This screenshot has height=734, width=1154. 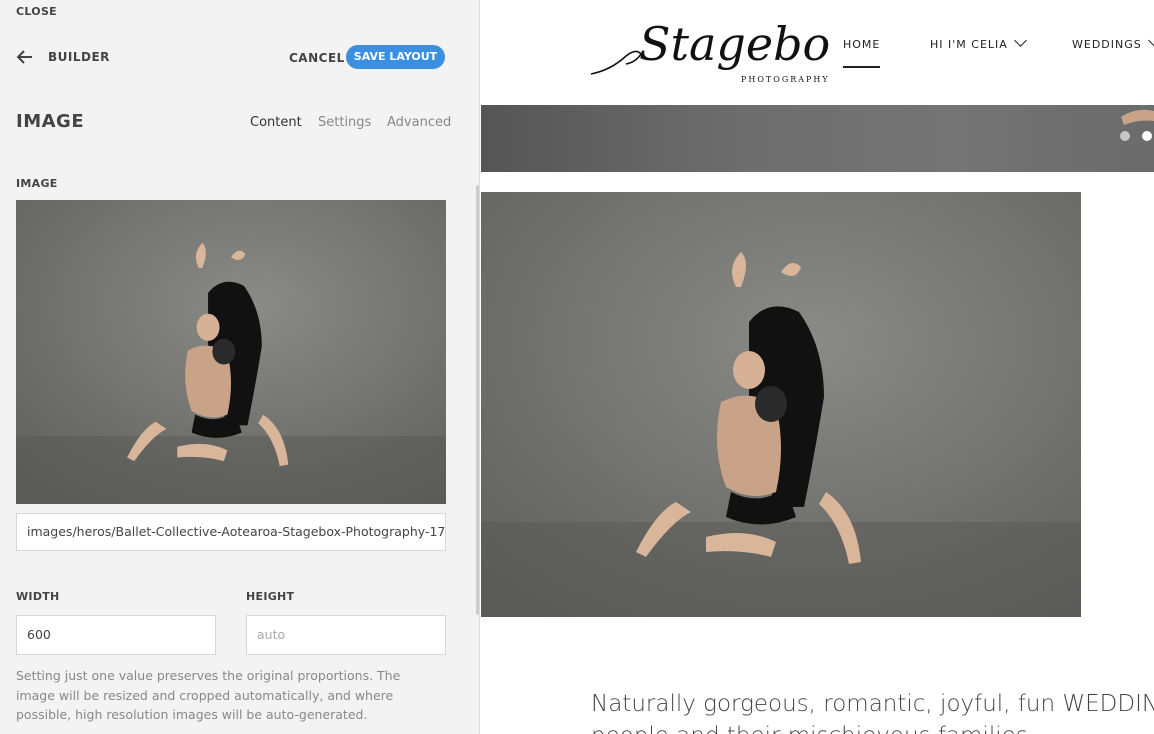 What do you see at coordinates (346, 635) in the screenshot?
I see `height-field: auto` at bounding box center [346, 635].